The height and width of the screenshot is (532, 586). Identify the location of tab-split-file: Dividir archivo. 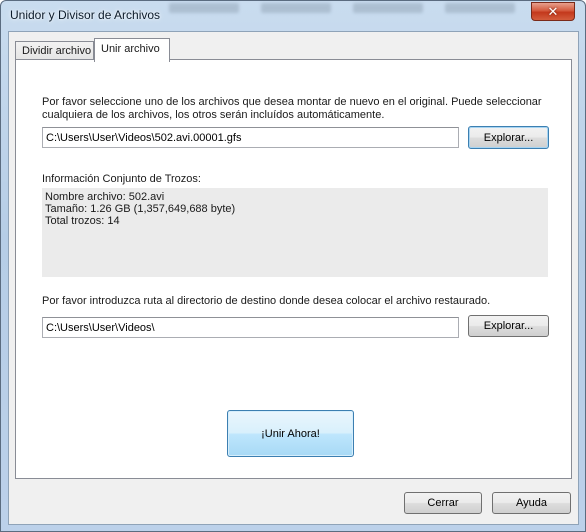
(54, 51).